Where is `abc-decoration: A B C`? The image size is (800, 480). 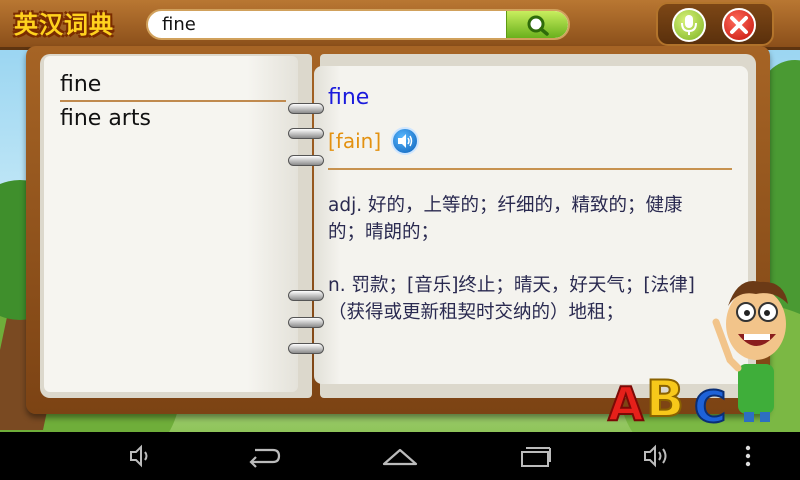 abc-decoration: A B C is located at coordinates (676, 400).